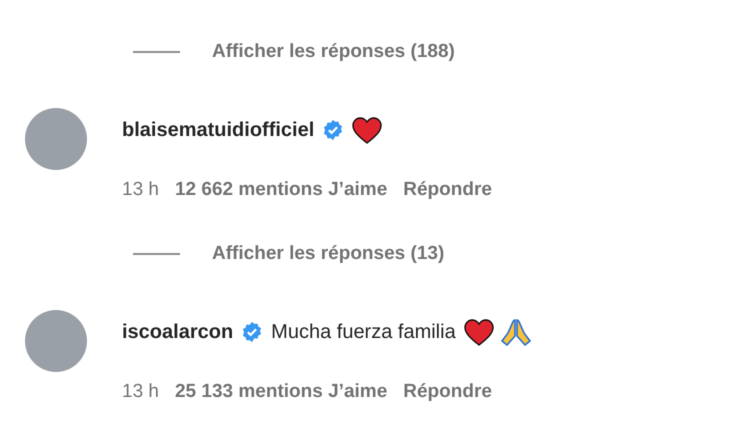  Describe the element at coordinates (328, 254) in the screenshot. I see `view-replies-button: Afficher les réponses (13)` at that location.